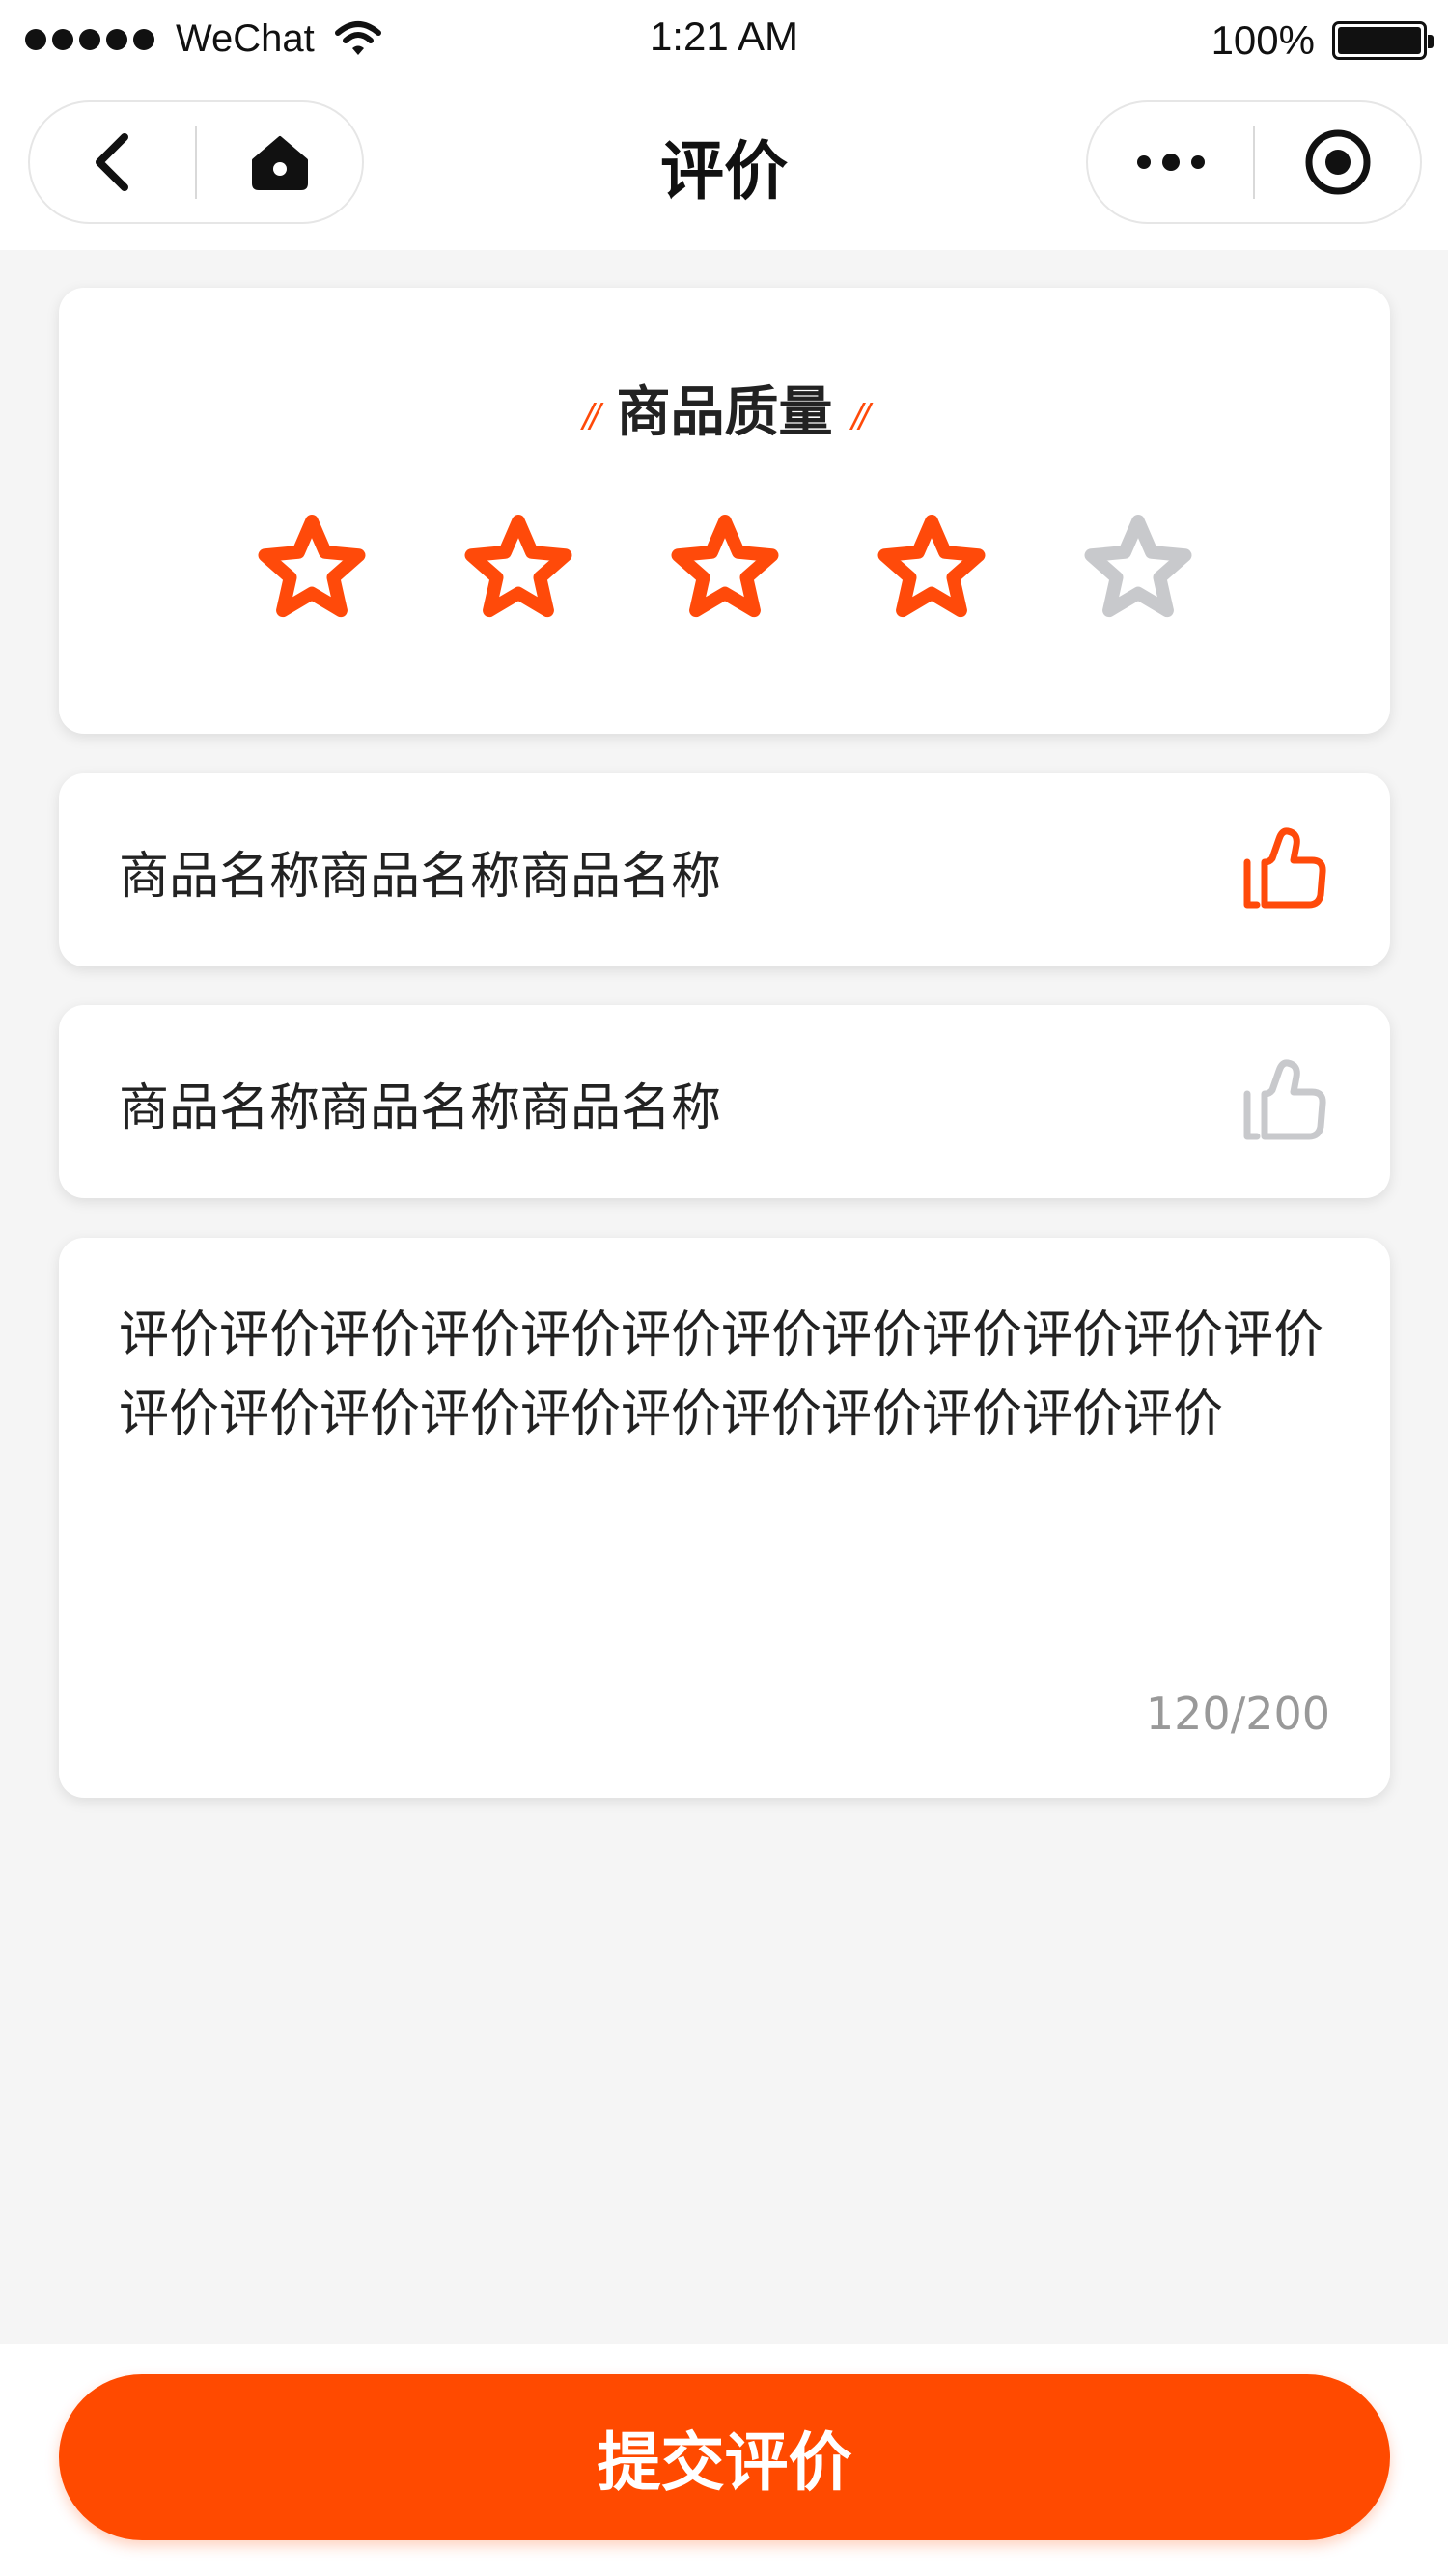  I want to click on status-bar: WeChat 1:21 AM 100%, so click(724, 41).